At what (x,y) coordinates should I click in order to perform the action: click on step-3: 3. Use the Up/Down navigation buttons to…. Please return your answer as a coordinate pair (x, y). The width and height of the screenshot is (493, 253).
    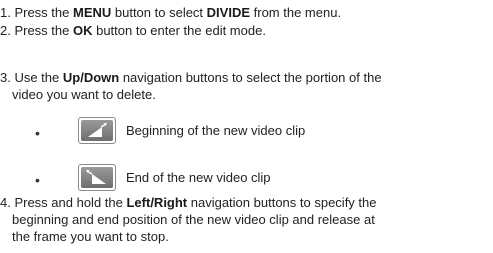
    Looking at the image, I should click on (191, 78).